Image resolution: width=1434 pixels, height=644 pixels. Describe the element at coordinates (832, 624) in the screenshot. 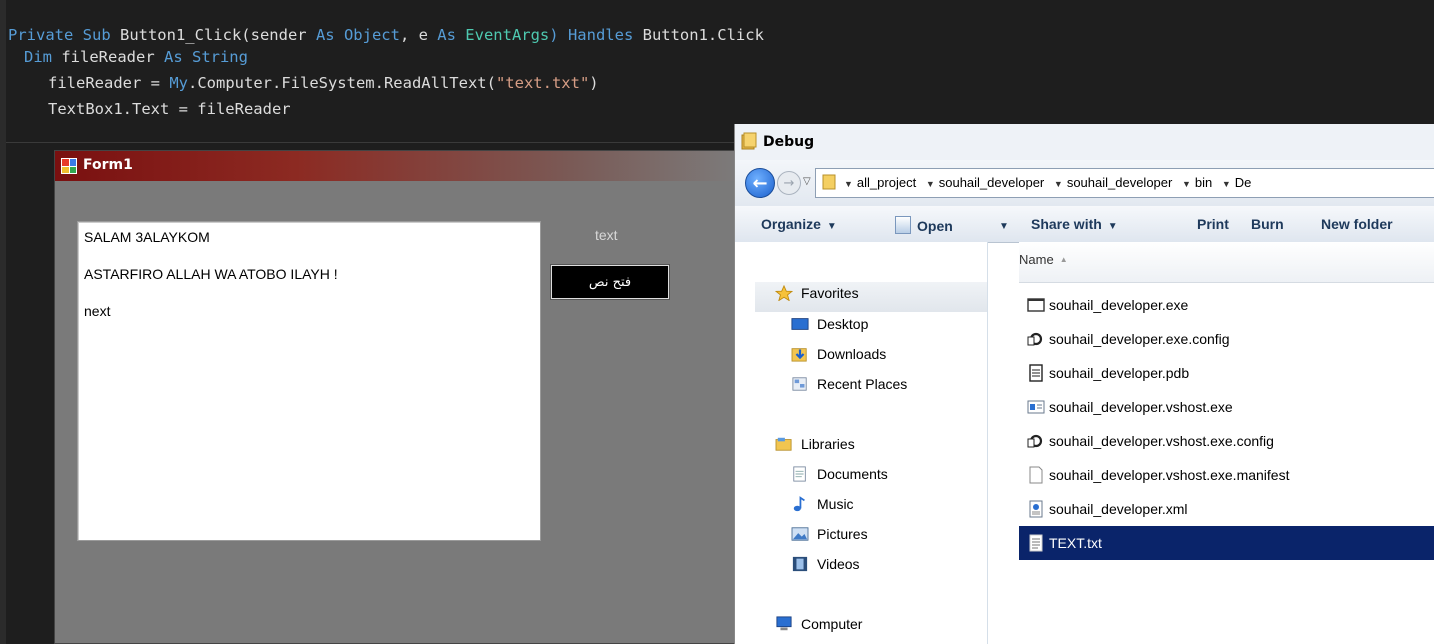

I see `nav-label: Computer` at that location.